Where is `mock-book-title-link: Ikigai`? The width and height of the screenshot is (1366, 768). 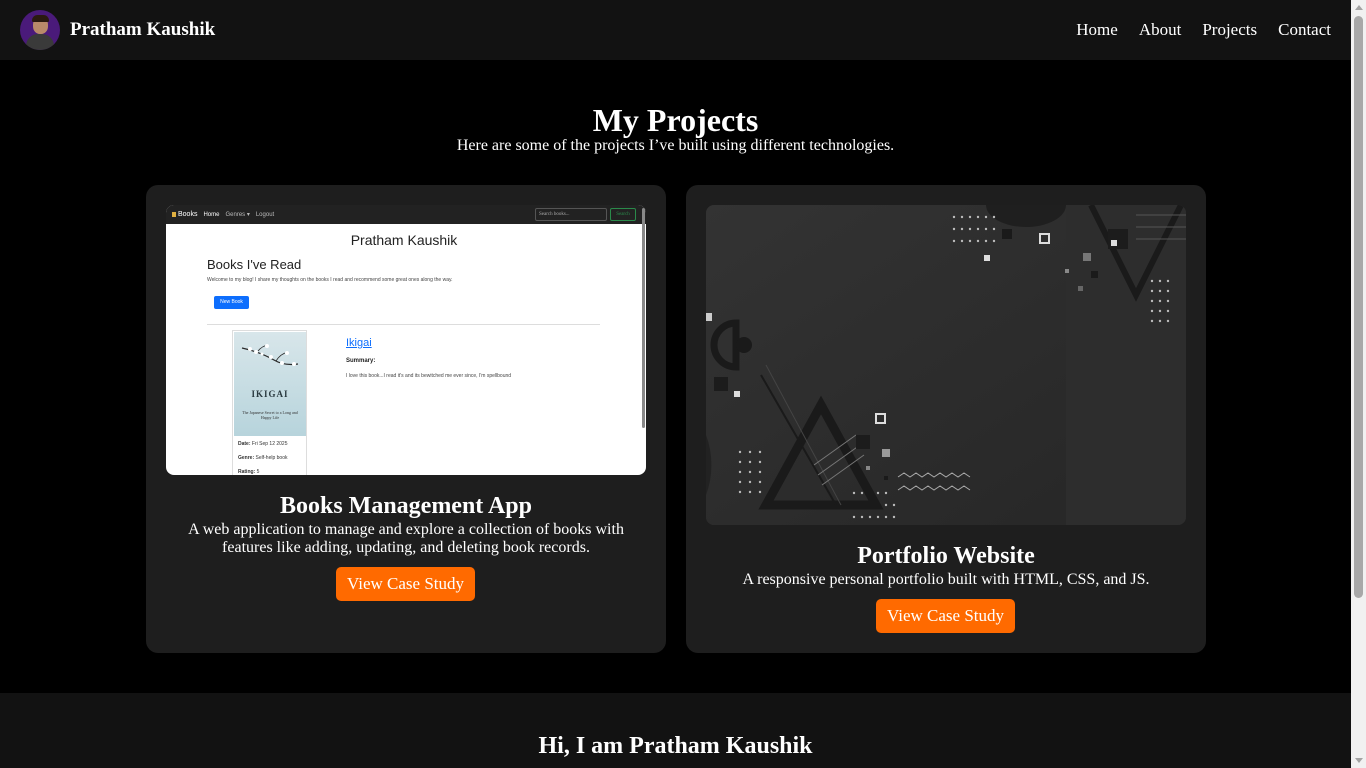 mock-book-title-link: Ikigai is located at coordinates (359, 343).